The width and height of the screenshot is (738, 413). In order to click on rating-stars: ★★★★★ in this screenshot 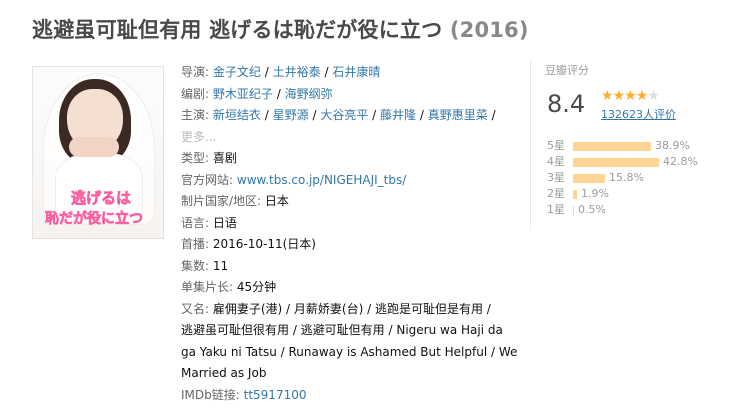, I will do `click(630, 96)`.